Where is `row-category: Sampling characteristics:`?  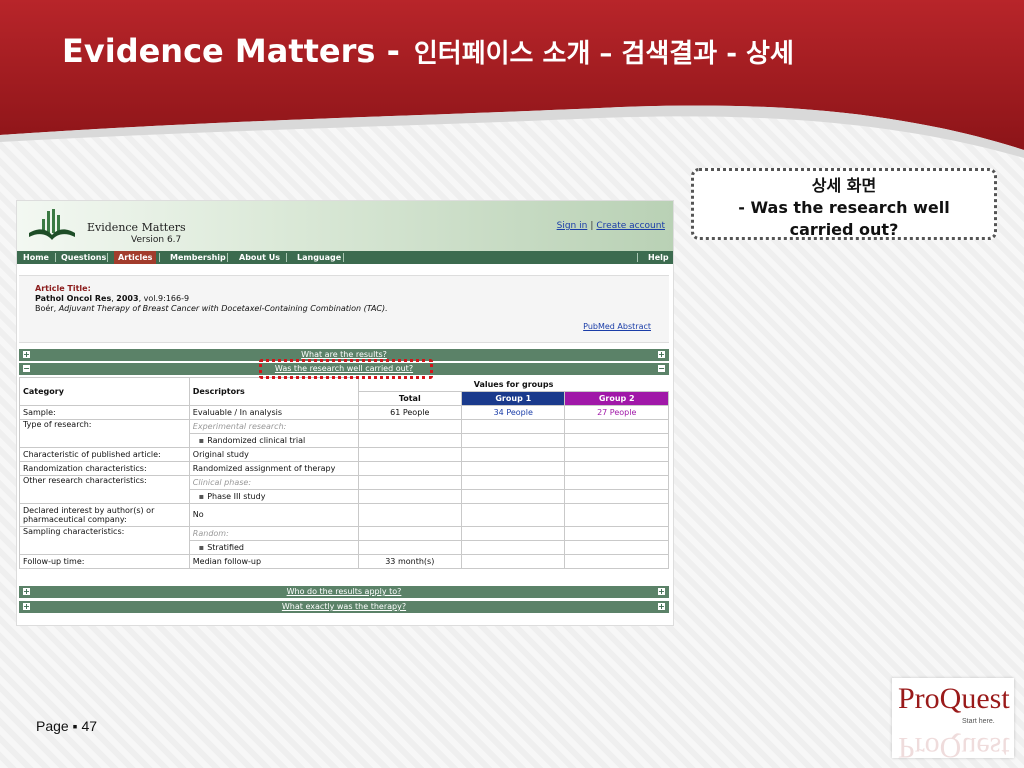 row-category: Sampling characteristics: is located at coordinates (104, 540).